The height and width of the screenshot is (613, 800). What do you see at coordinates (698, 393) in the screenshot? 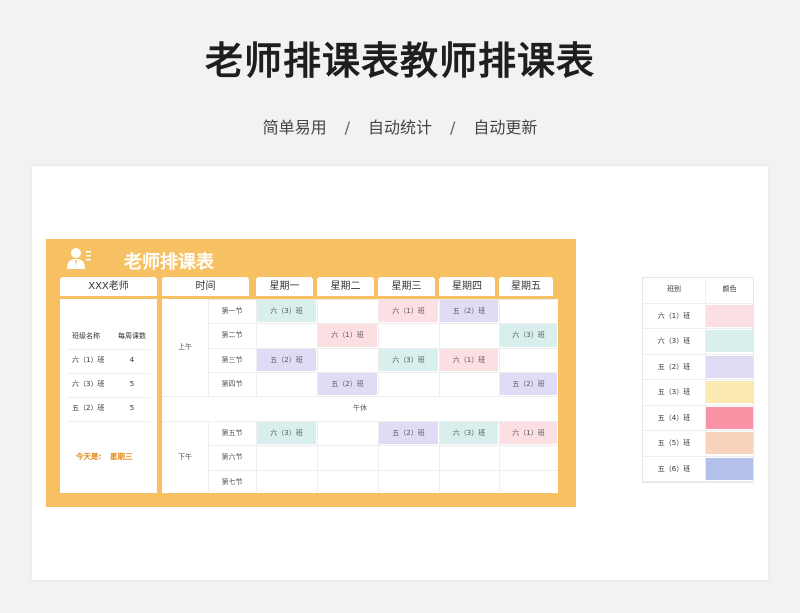
I see `legend-row: 五（3）班` at bounding box center [698, 393].